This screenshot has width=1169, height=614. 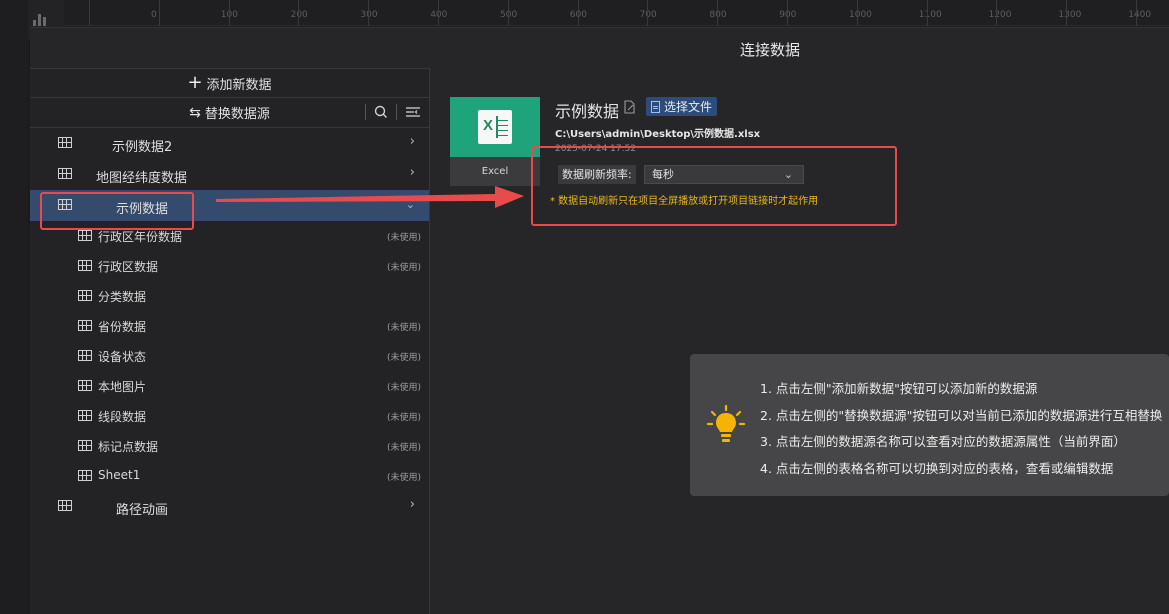 I want to click on ruler-label: 1400, so click(x=1140, y=15).